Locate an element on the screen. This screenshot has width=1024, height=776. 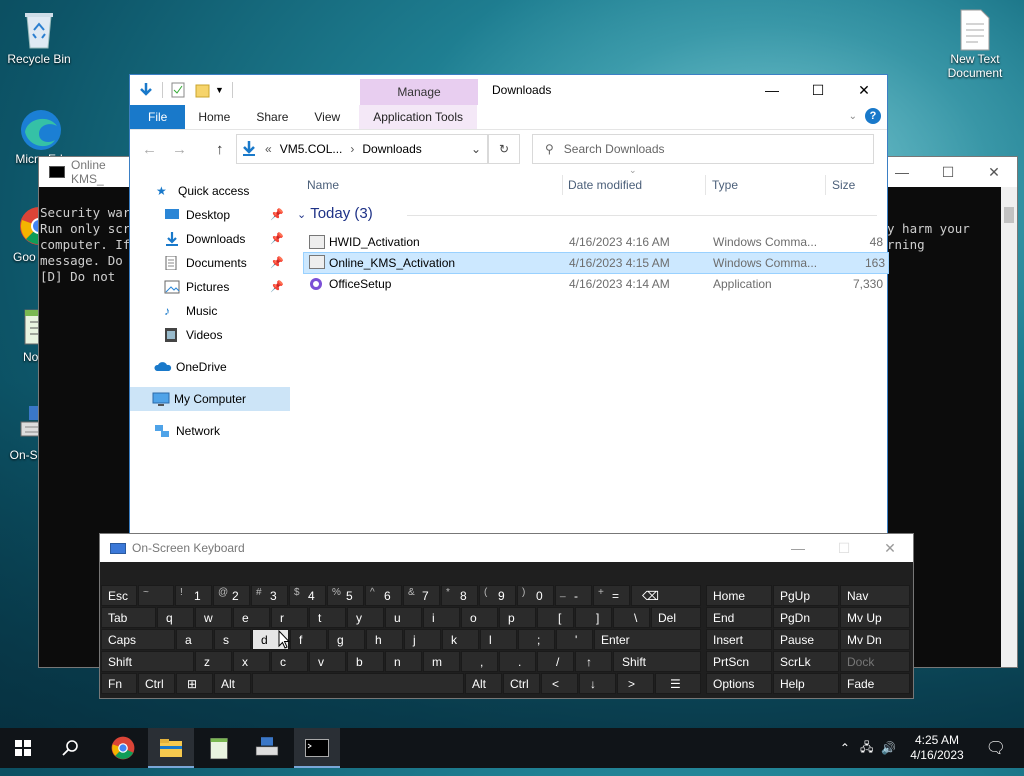
key-9: (9 is located at coordinates (497, 595).